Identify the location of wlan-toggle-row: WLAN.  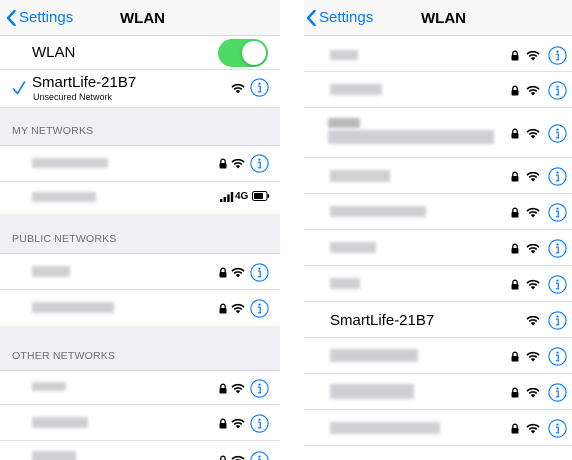
(140, 53).